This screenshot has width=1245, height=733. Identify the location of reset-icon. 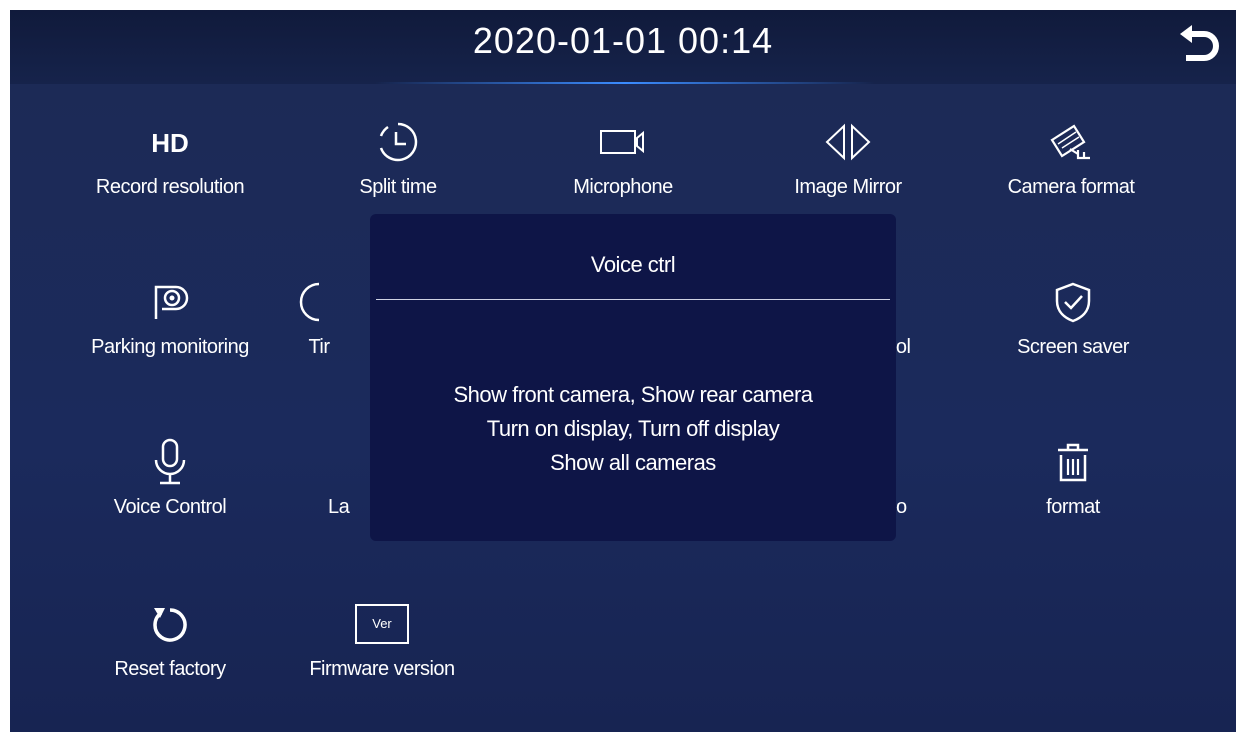
(170, 624).